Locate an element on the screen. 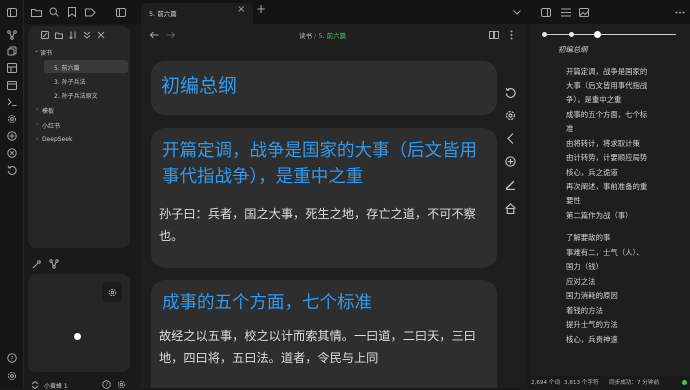 Image resolution: width=690 pixels, height=390 pixels. tree-file-2: 3. 孙子兵法 is located at coordinates (70, 81).